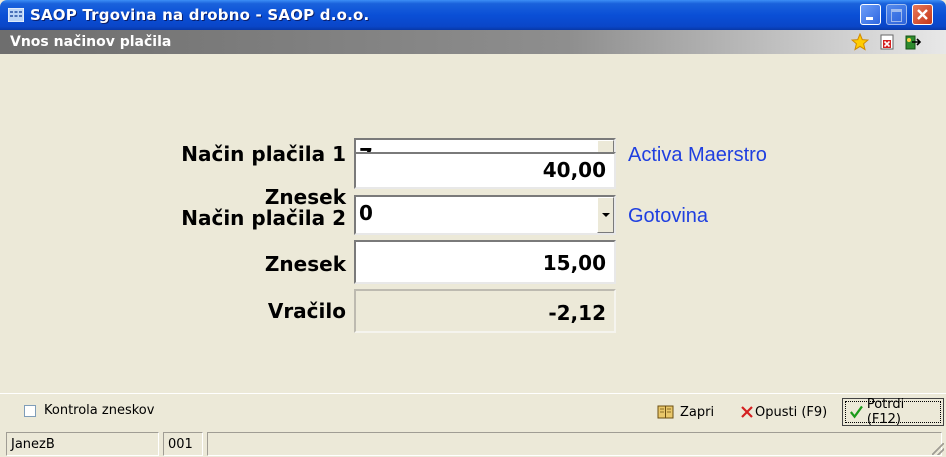  What do you see at coordinates (306, 311) in the screenshot?
I see `change-label: Vračilo` at bounding box center [306, 311].